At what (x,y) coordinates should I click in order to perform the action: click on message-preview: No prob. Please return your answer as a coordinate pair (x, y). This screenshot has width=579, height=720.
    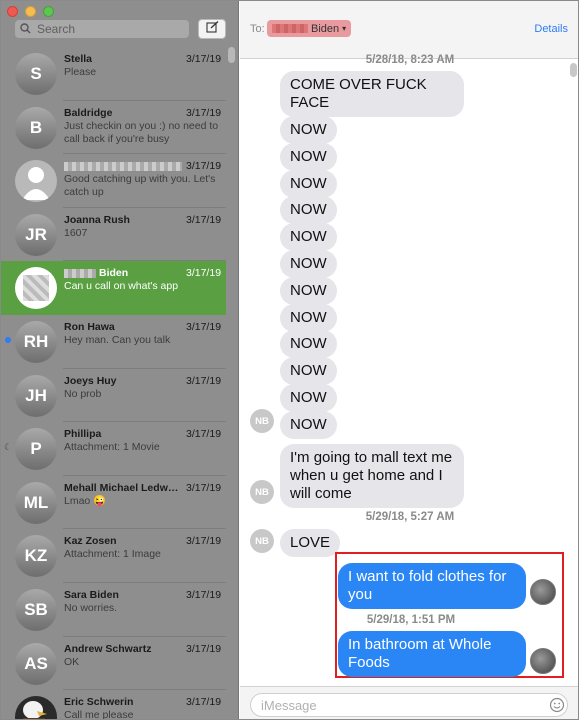
    Looking at the image, I should click on (83, 393).